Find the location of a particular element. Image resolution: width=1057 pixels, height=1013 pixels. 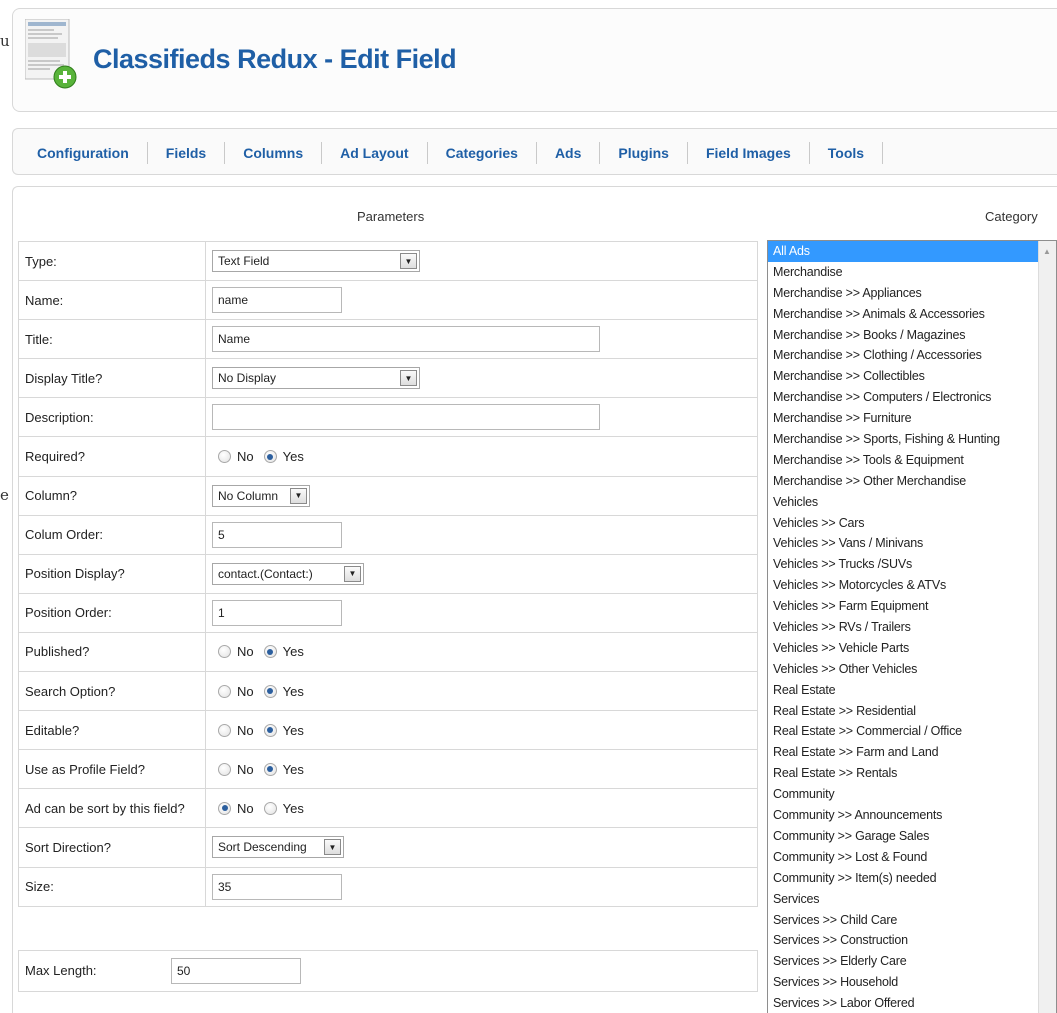

published-no-radio is located at coordinates (224, 652).